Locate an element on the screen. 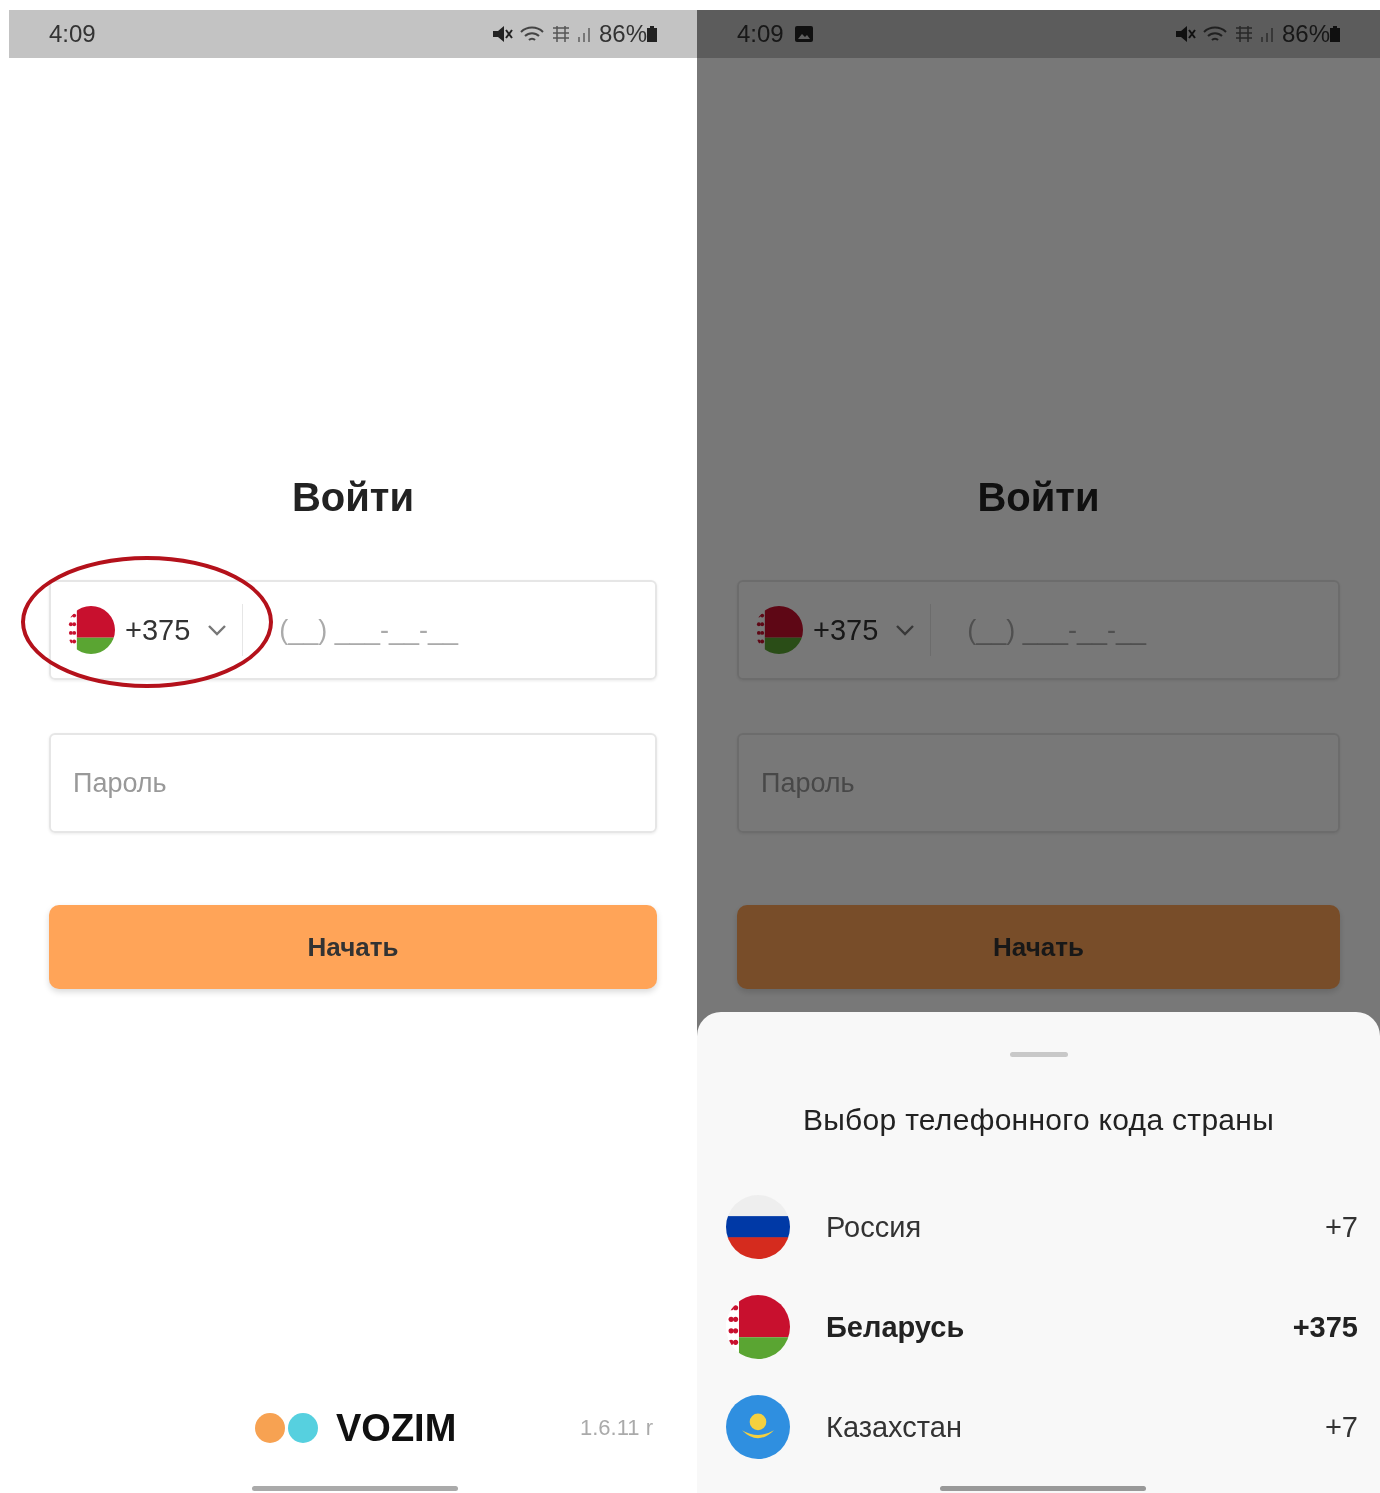 The height and width of the screenshot is (1493, 1380). tricolor-flag-icon is located at coordinates (758, 1227).